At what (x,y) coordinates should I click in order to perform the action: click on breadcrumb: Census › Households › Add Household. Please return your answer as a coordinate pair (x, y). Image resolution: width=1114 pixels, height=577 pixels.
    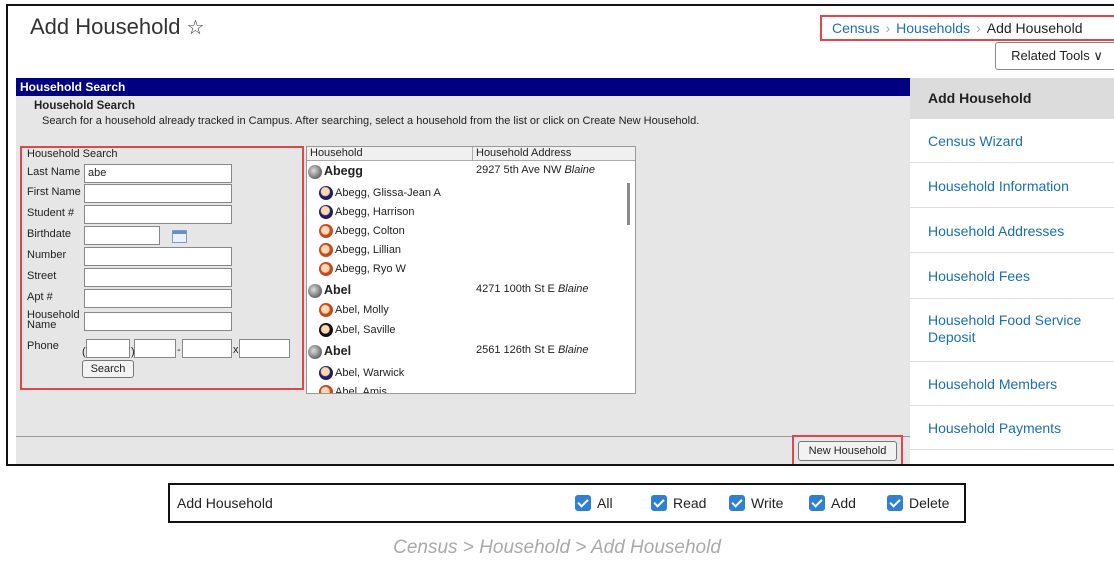
    Looking at the image, I should click on (967, 28).